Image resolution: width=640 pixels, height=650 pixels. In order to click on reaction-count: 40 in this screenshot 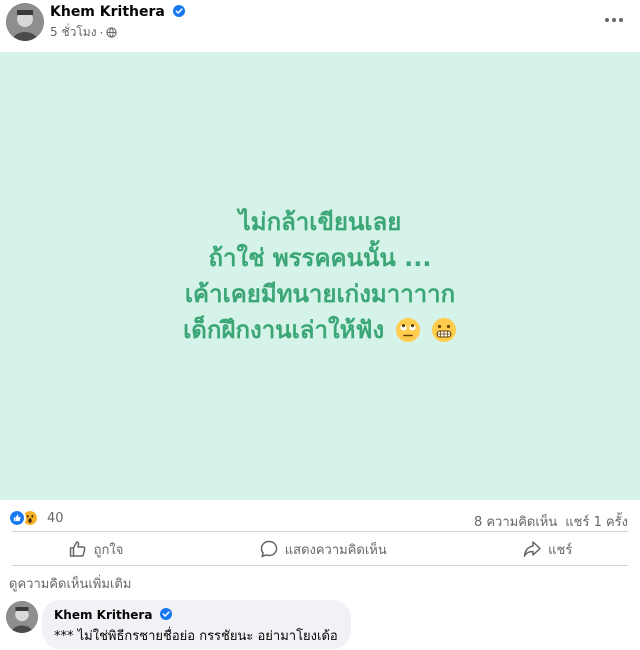, I will do `click(55, 518)`.